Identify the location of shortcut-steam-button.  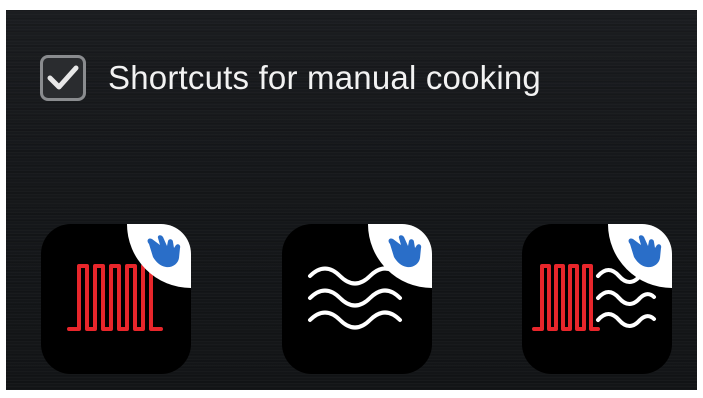
(357, 299).